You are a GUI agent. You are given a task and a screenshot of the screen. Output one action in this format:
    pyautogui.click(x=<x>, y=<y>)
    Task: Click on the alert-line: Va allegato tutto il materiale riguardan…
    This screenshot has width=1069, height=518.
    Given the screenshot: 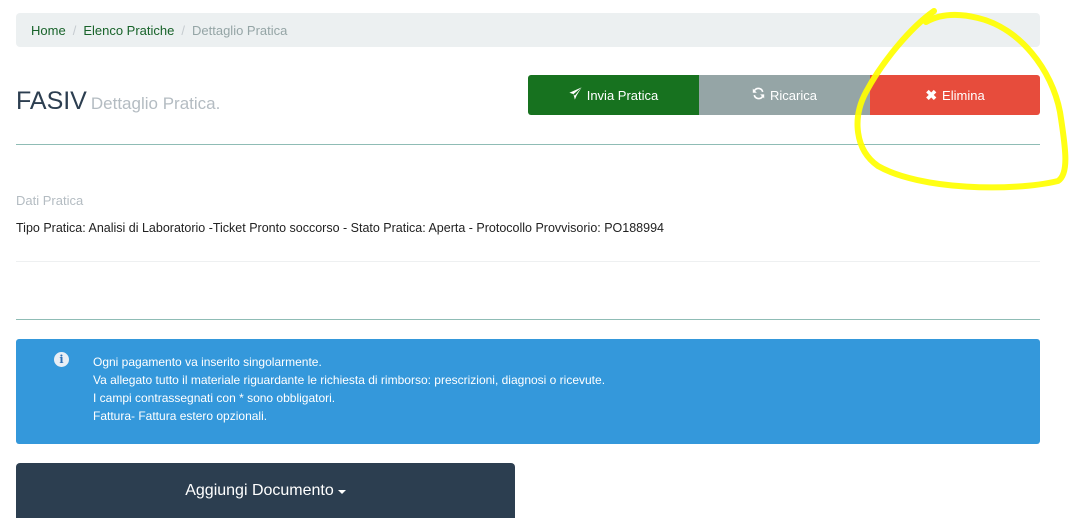 What is the action you would take?
    pyautogui.click(x=349, y=380)
    